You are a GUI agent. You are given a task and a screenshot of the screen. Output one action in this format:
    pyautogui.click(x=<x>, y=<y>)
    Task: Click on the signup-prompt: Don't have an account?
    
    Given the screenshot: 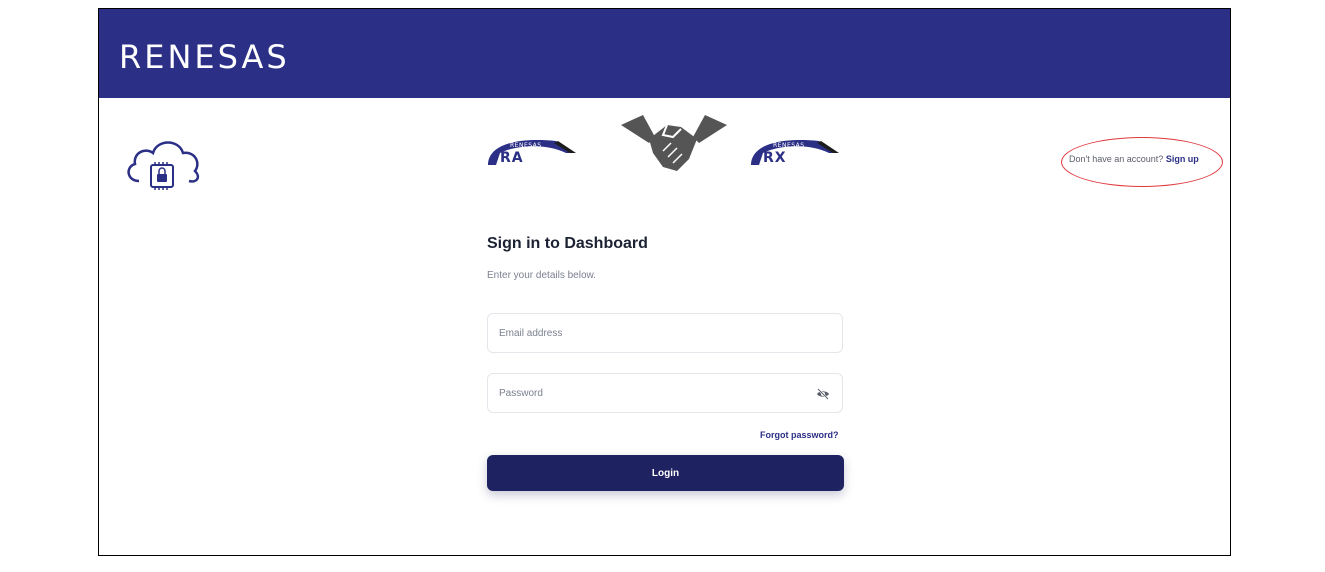 What is the action you would take?
    pyautogui.click(x=1116, y=159)
    